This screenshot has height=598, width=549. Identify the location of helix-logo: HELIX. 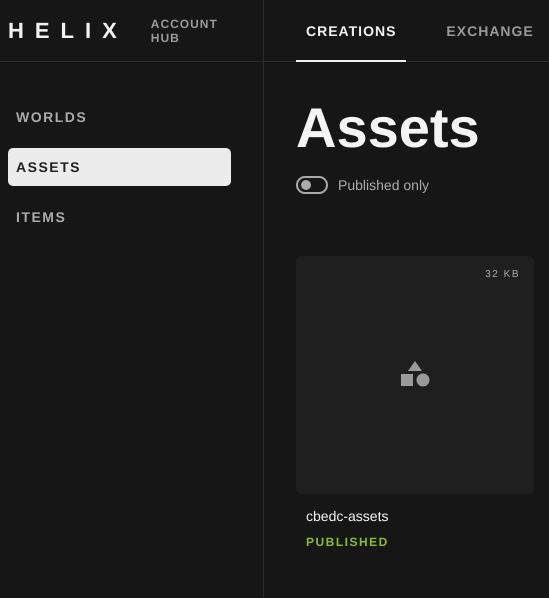
(68, 31).